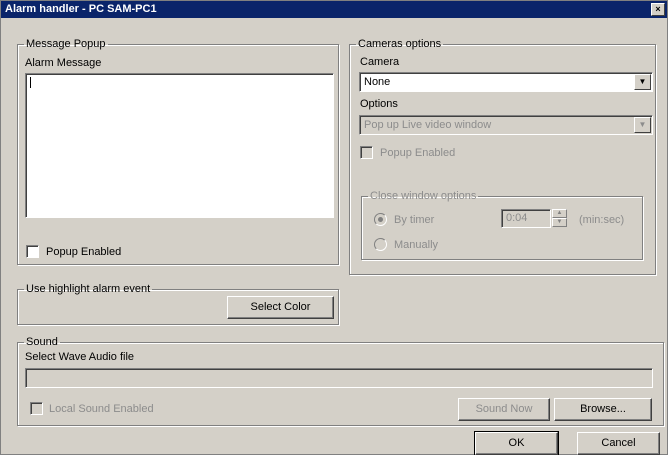 This screenshot has width=668, height=455. What do you see at coordinates (658, 9) in the screenshot?
I see `close-button: ×` at bounding box center [658, 9].